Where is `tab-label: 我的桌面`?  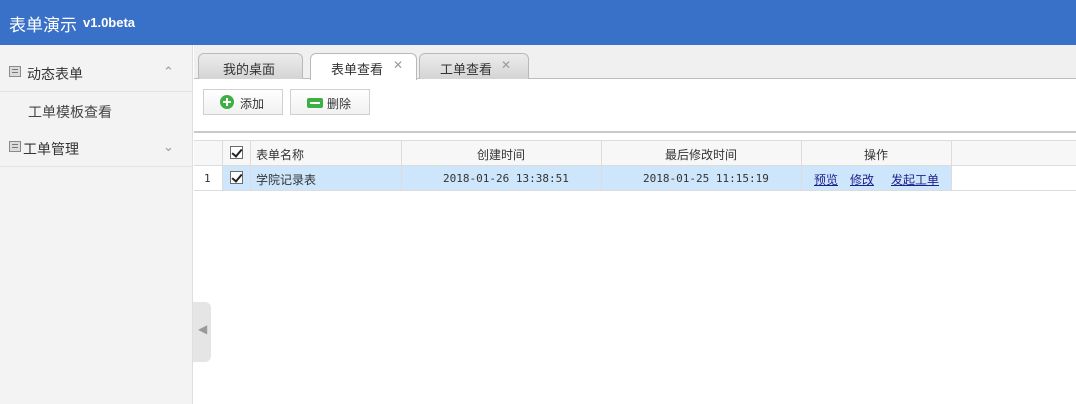
tab-label: 我的桌面 is located at coordinates (249, 70).